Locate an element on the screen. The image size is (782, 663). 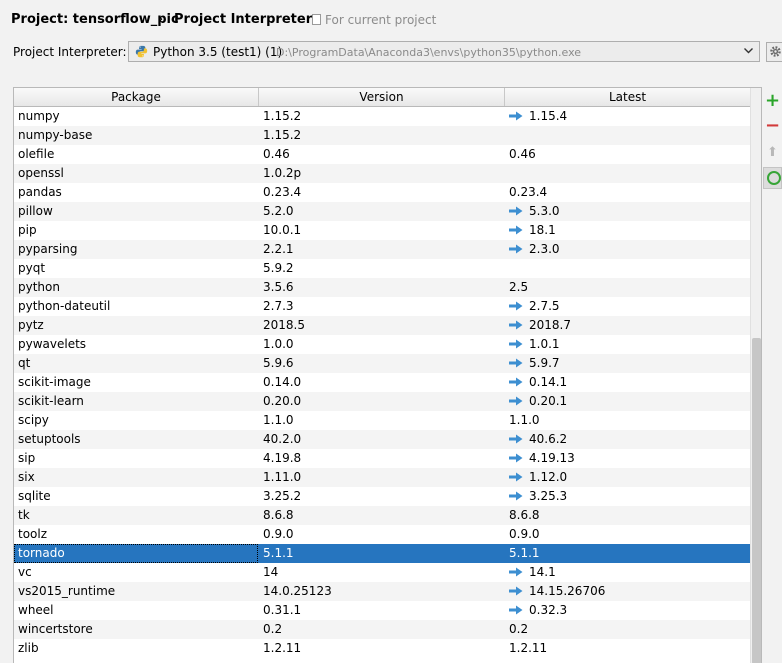
package-name-cell: setuptools is located at coordinates (49, 439).